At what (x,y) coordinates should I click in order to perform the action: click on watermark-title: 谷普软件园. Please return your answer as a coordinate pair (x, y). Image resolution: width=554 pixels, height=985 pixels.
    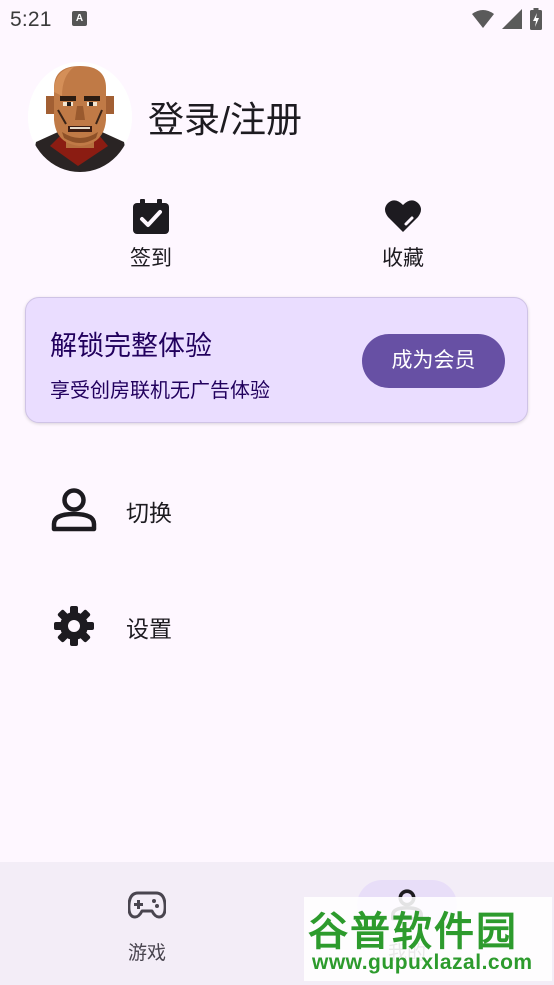
    Looking at the image, I should click on (413, 932).